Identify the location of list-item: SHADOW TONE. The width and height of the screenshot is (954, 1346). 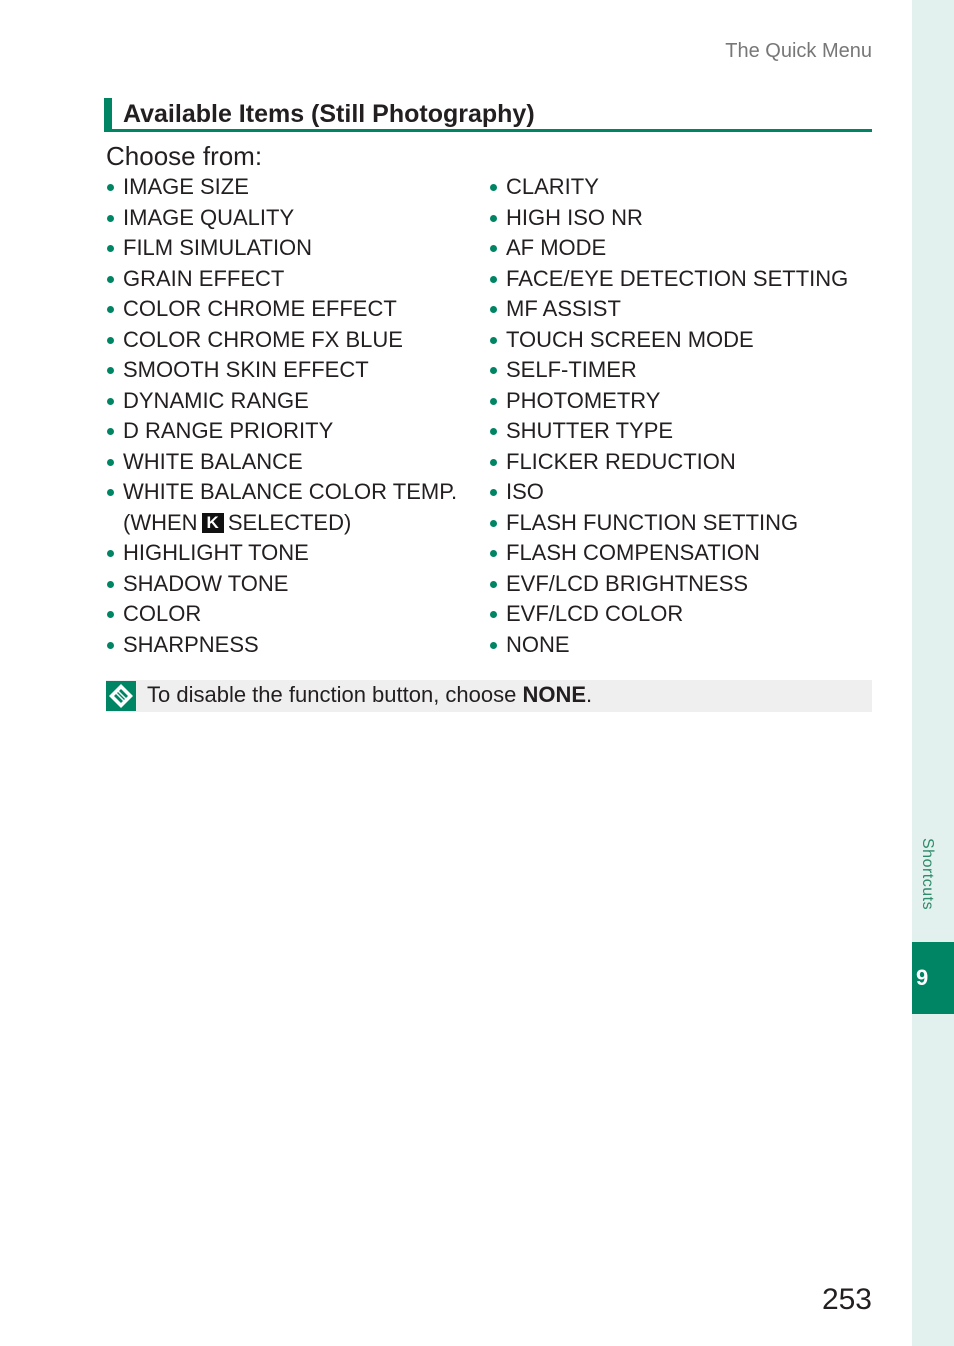
(281, 584).